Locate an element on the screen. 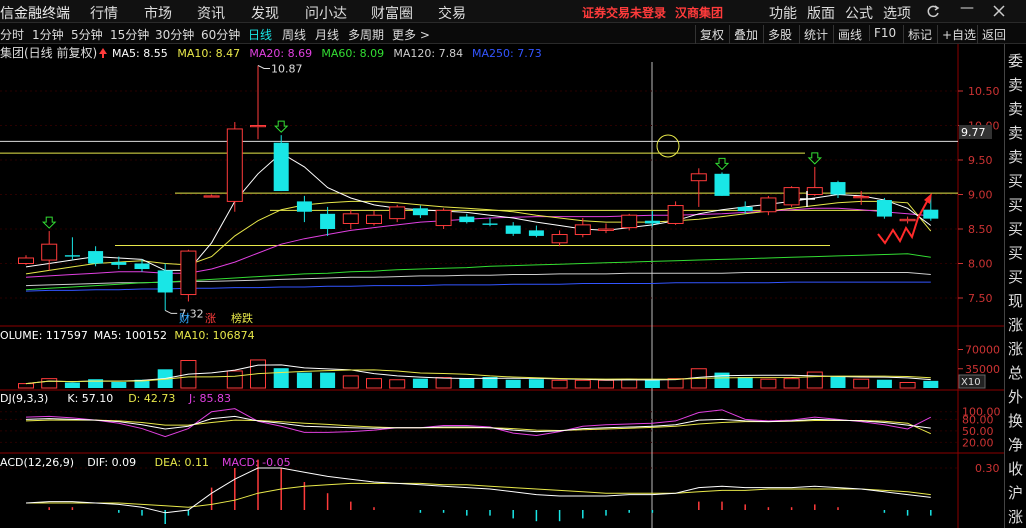 The image size is (1026, 528). dropdown-arrow-icon is located at coordinates (103, 53).